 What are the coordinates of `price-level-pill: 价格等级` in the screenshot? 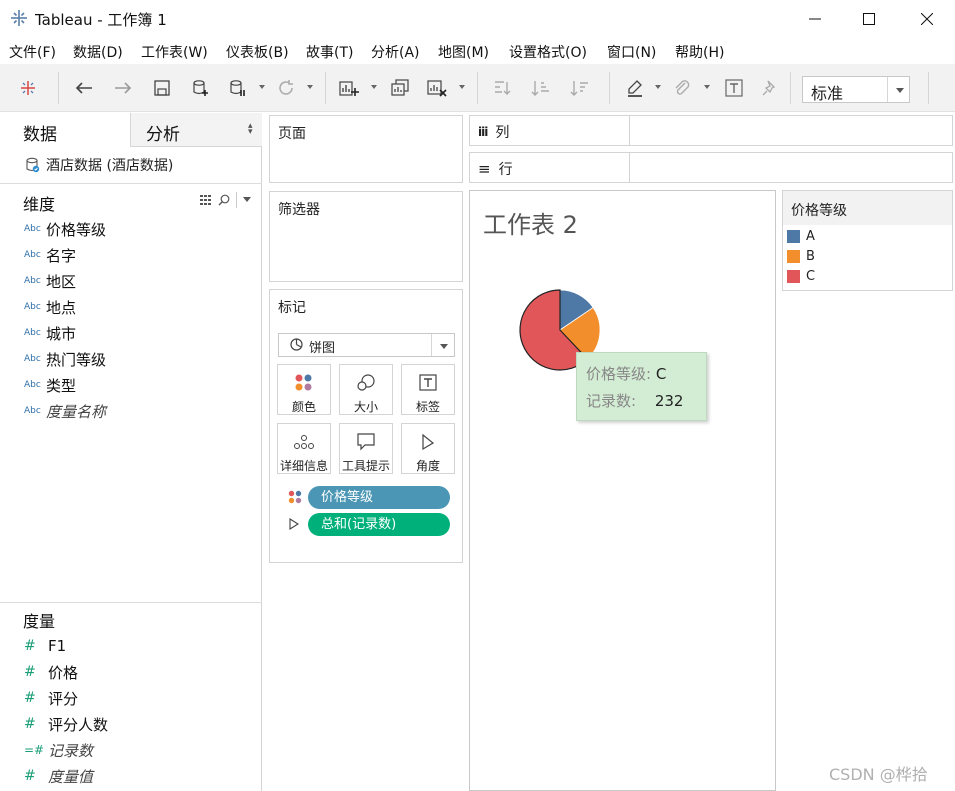 It's located at (379, 497).